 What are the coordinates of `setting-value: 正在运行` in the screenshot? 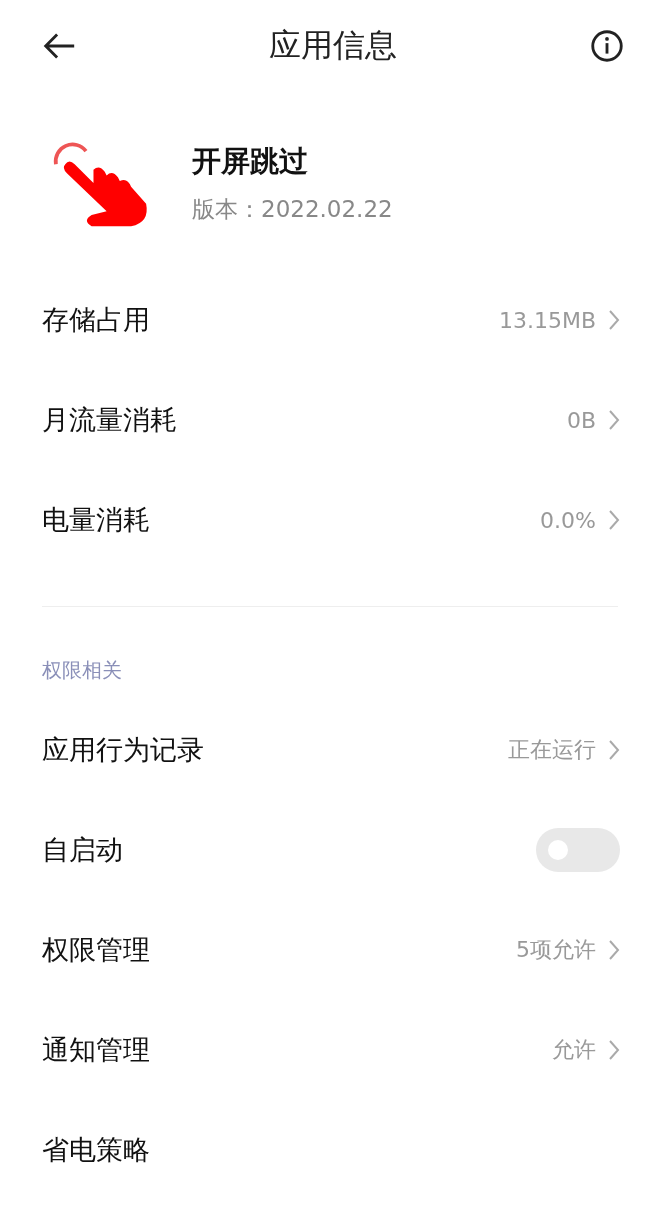 It's located at (552, 750).